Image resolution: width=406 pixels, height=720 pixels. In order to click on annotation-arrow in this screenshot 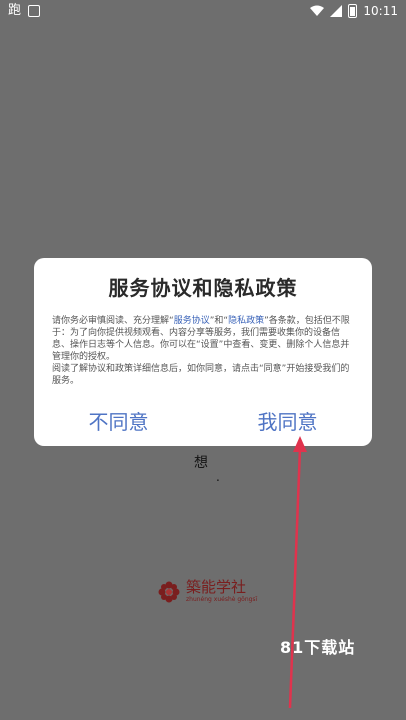, I will do `click(297, 572)`.